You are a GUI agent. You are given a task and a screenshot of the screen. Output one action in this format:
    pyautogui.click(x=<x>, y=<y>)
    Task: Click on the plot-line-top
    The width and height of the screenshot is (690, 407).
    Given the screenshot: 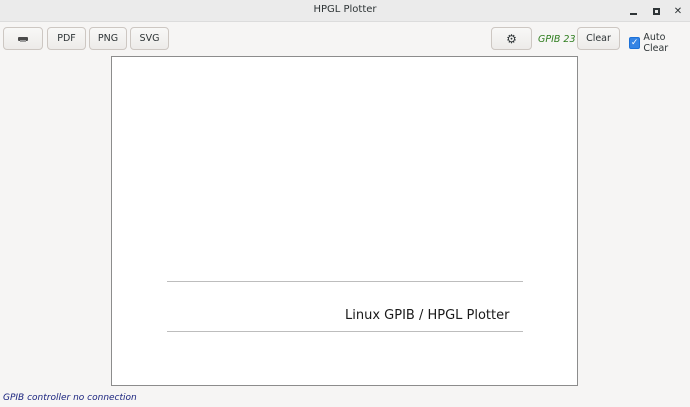 What is the action you would take?
    pyautogui.click(x=345, y=281)
    